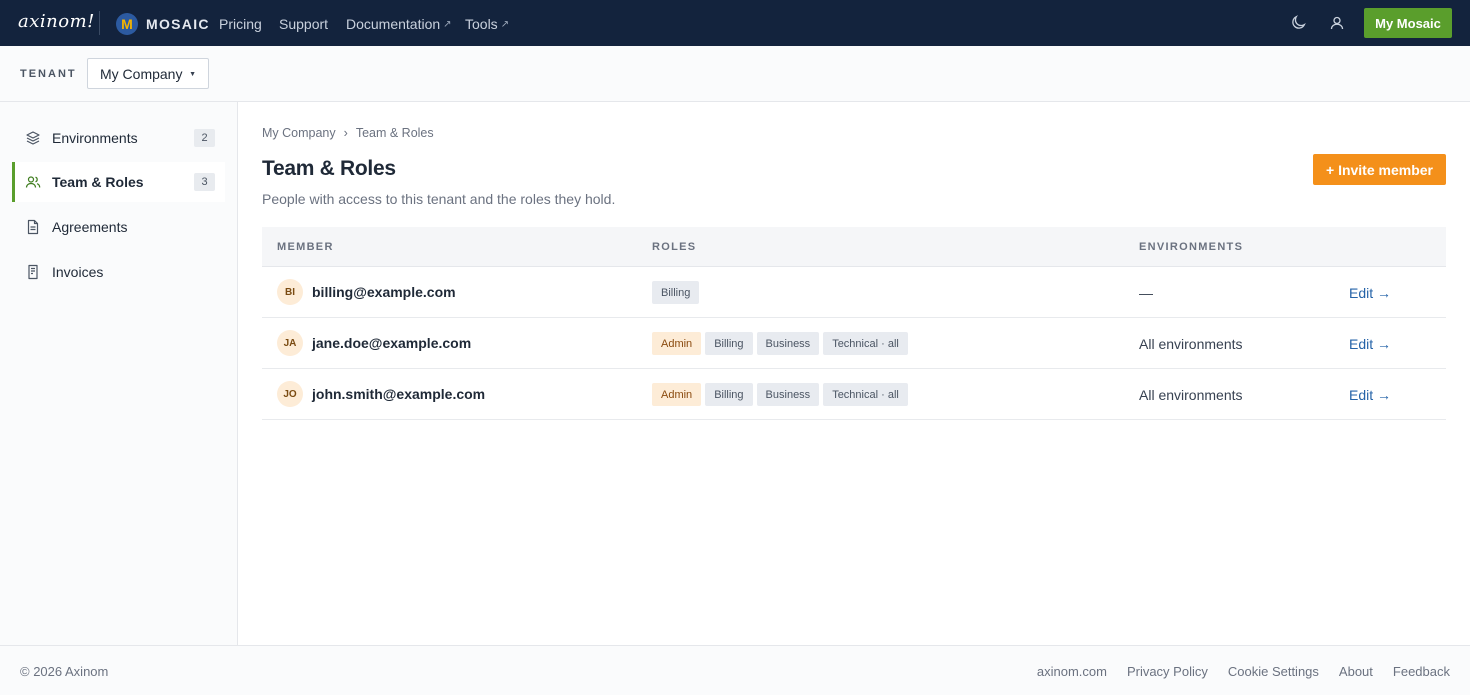 This screenshot has width=1470, height=695. Describe the element at coordinates (127, 24) in the screenshot. I see `mosaic-logo-icon: M` at that location.